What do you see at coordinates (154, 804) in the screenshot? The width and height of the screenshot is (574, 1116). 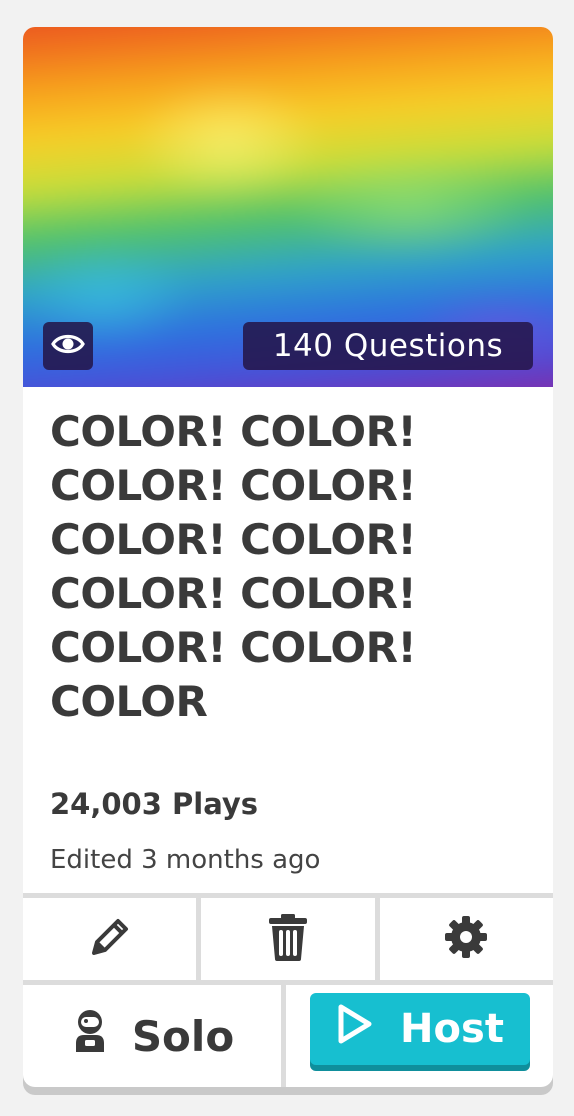 I see `plays-count: 24,003 Plays` at bounding box center [154, 804].